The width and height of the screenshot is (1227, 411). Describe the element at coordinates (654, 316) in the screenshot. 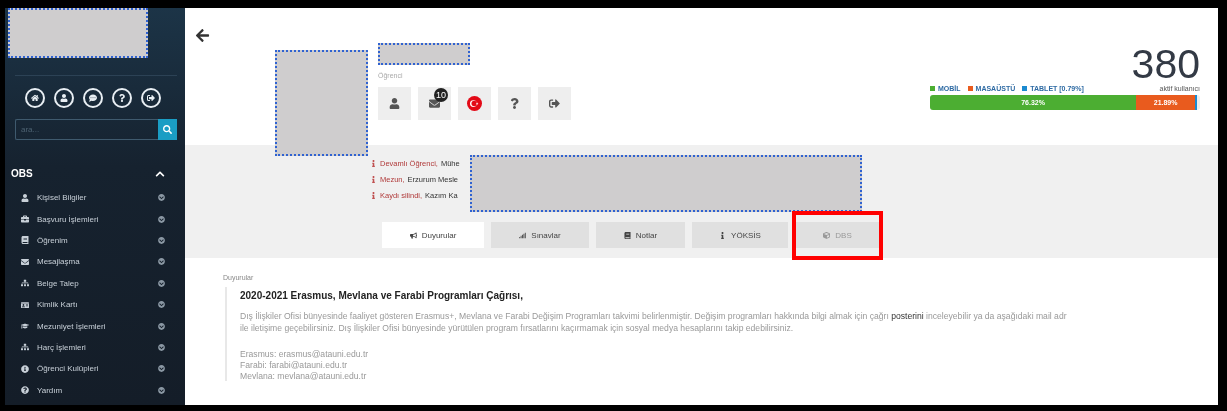

I see `announcement-text: Dış İlişkiler Ofisi bünyesinde faaliyet gösteren Erasmus+, Mevlana ve Farabi Değişim Programları takvimi belirlenmiştir. Değişim programları hakkında bilgi almak için çağrı posterini inceleyebilir ya da aşağıdaki mail adr` at that location.